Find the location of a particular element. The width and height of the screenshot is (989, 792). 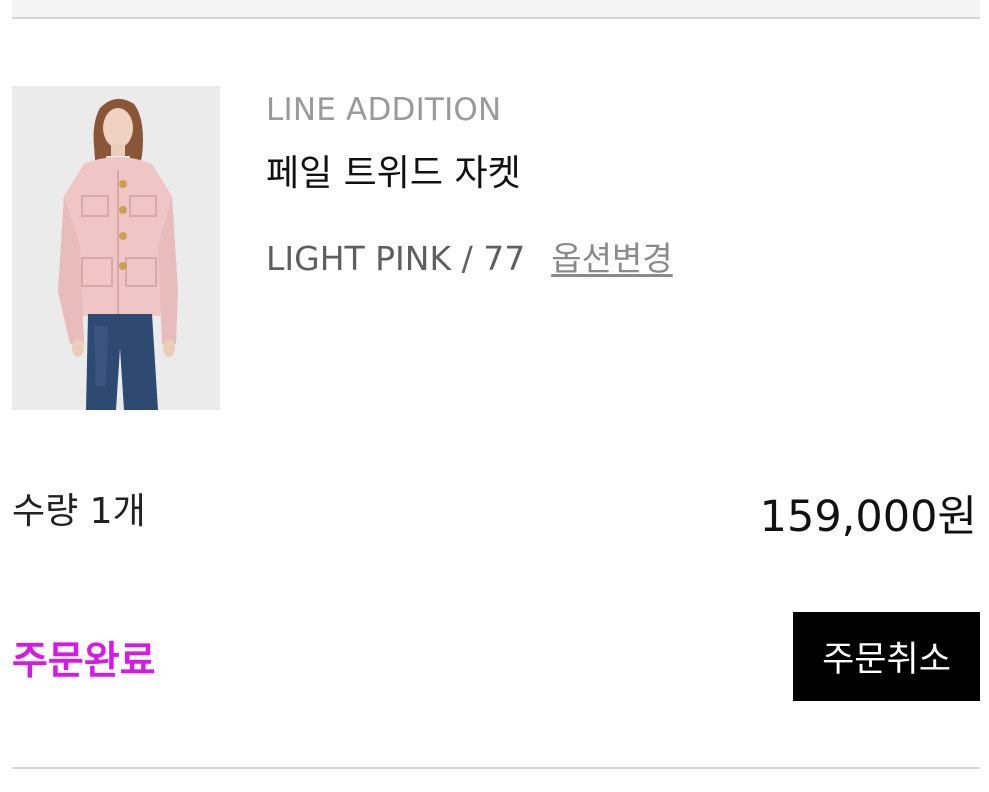

bottom-divider is located at coordinates (496, 768).